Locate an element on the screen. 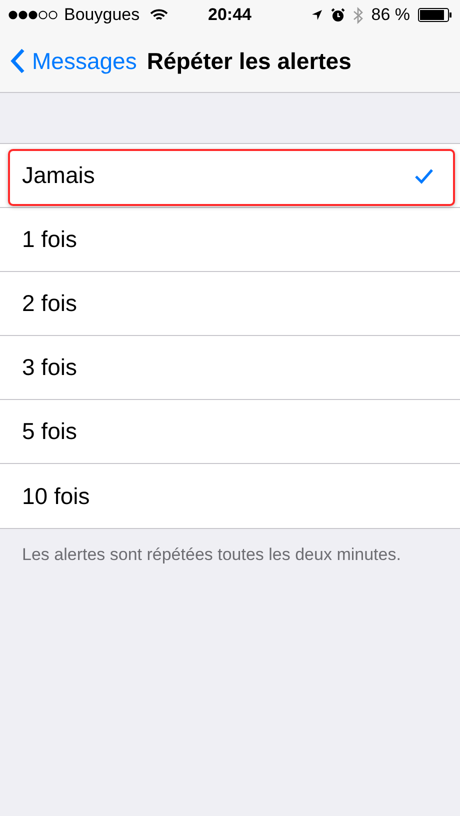  bluetooth-icon is located at coordinates (358, 15).